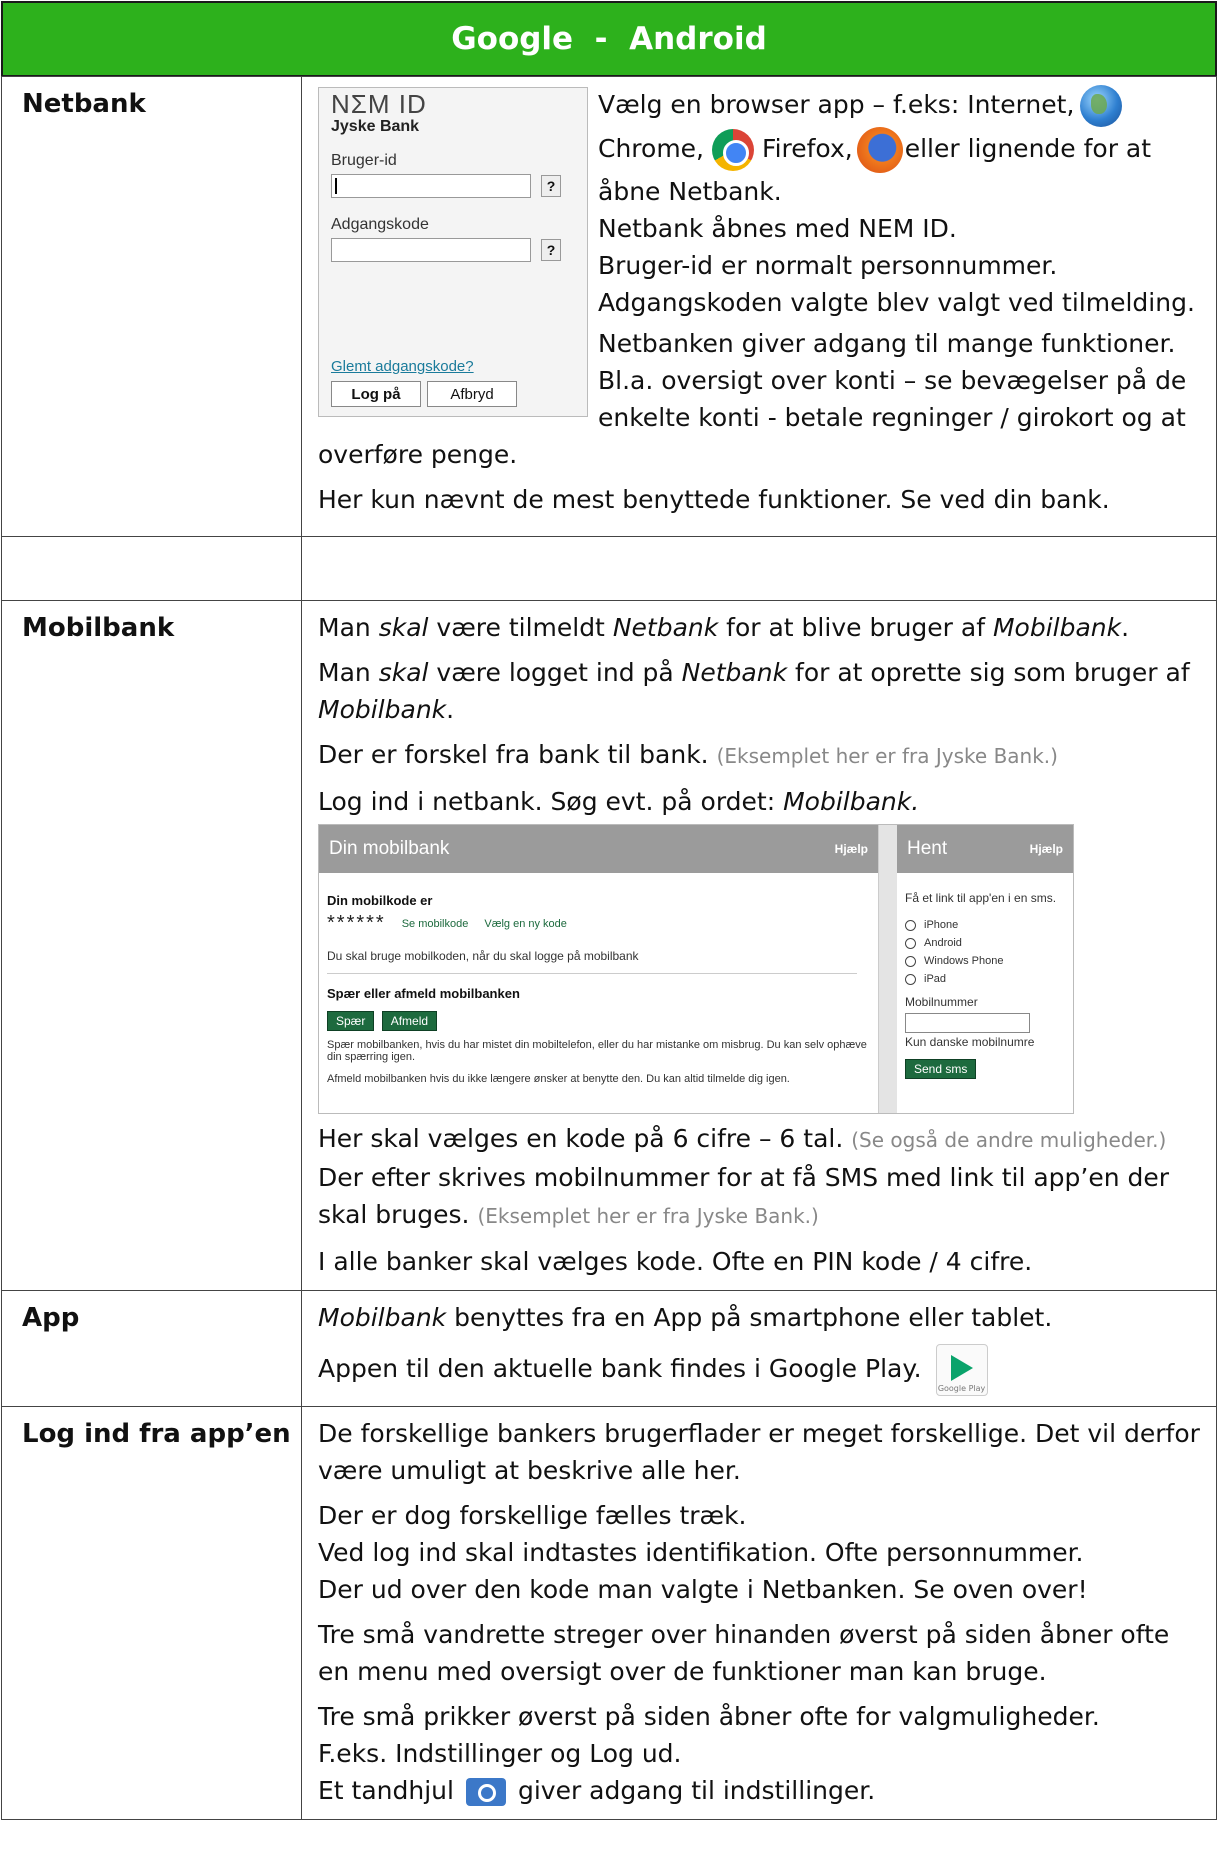 This screenshot has width=1219, height=1871. Describe the element at coordinates (151, 1348) in the screenshot. I see `row-label: App` at that location.